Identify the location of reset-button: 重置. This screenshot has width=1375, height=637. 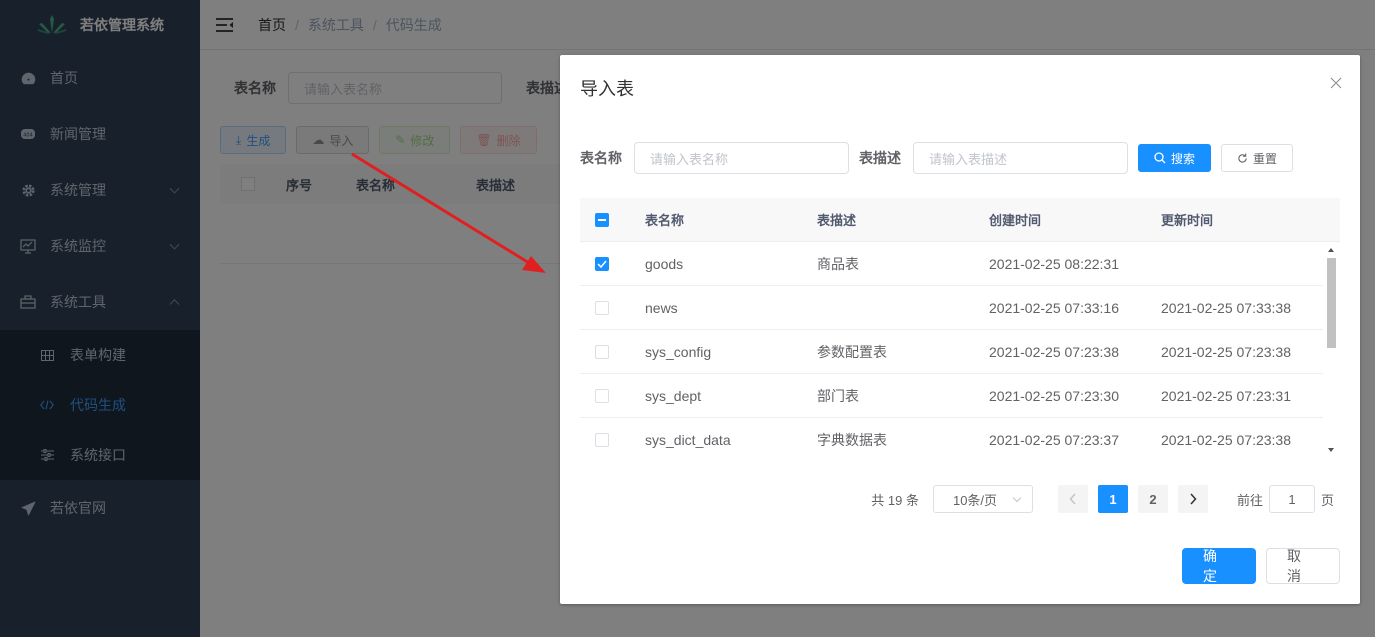
(1257, 158).